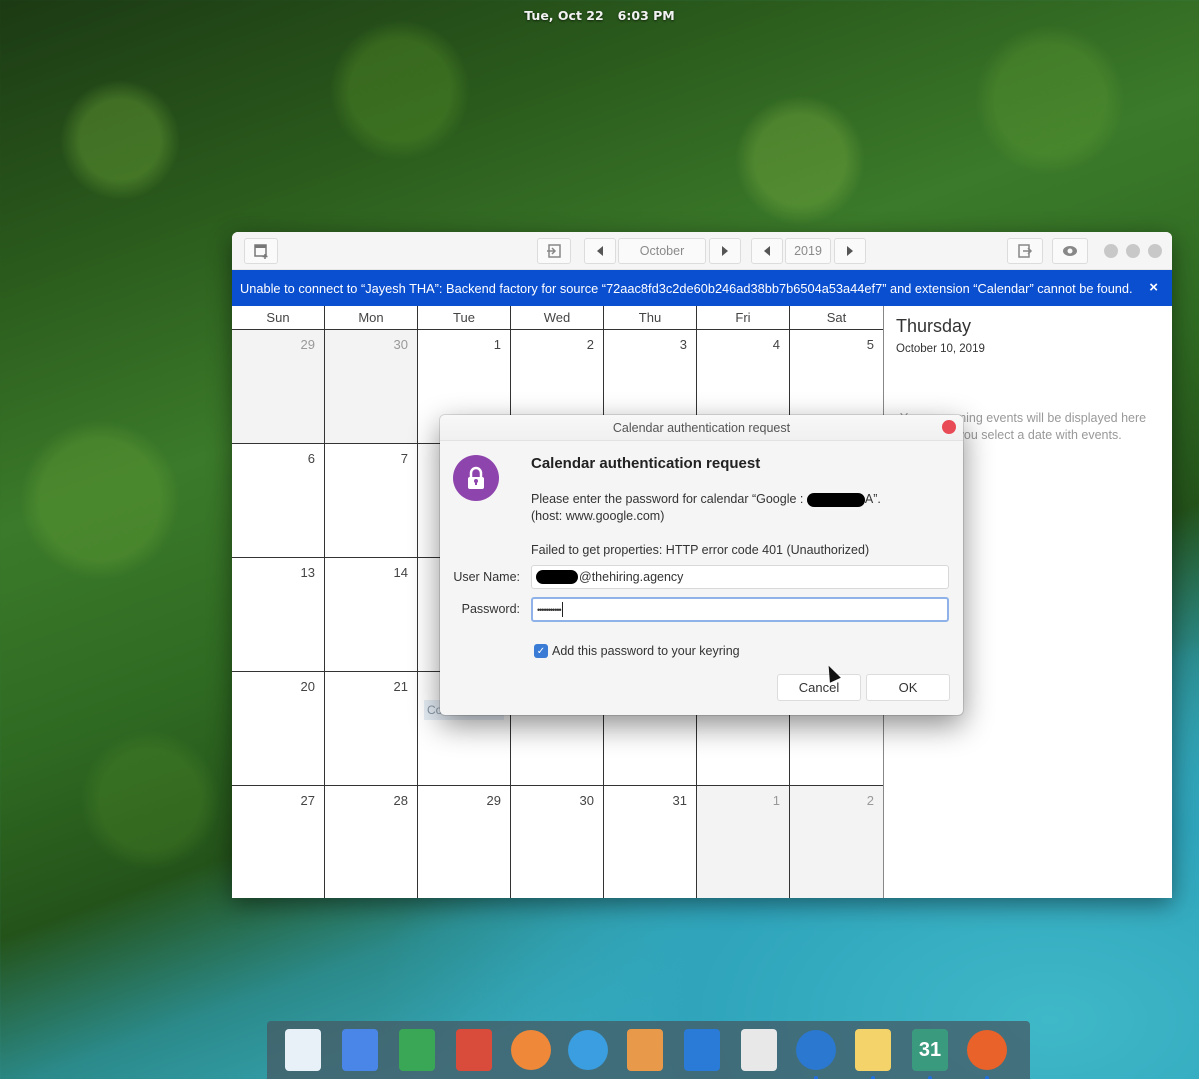 This screenshot has width=1199, height=1079. I want to click on file-manager-icon-glyph, so click(702, 1050).